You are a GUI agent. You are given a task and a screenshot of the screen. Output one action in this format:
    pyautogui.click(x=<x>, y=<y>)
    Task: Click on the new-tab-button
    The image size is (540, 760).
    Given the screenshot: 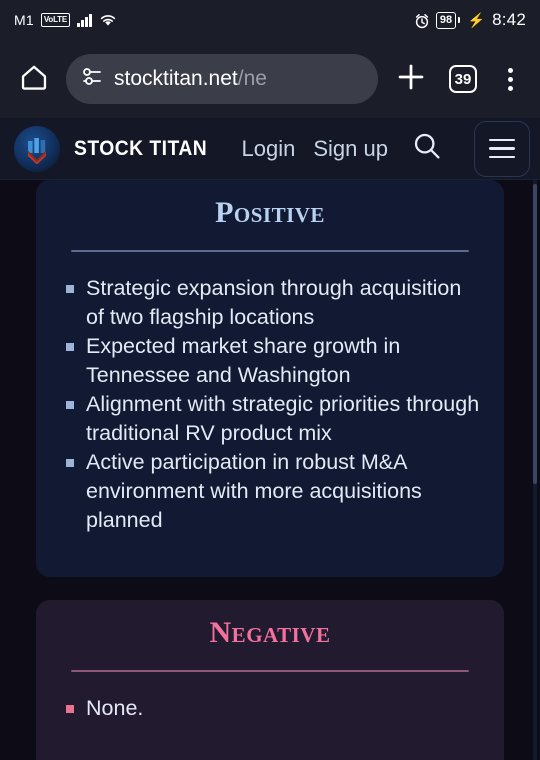 What is the action you would take?
    pyautogui.click(x=411, y=79)
    